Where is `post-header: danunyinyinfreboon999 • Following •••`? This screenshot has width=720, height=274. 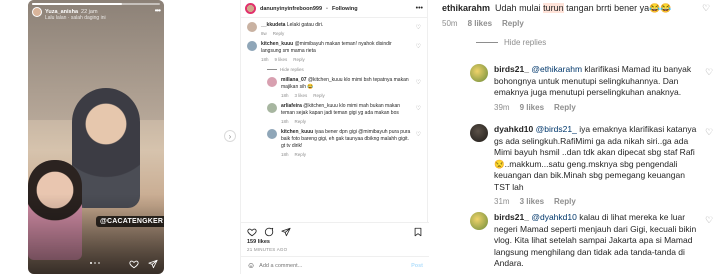
post-header: danunyinyinfreboon999 • Following ••• is located at coordinates (334, 9).